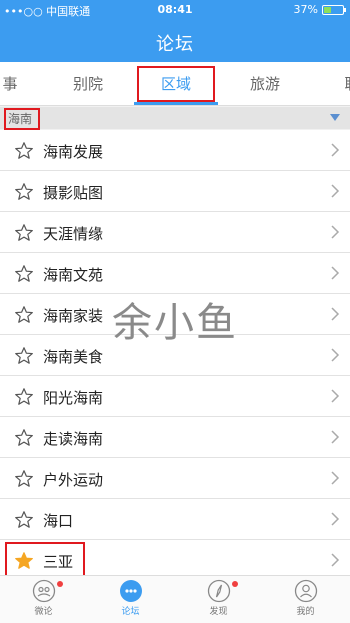 The height and width of the screenshot is (623, 350). I want to click on battery-percent: 37%, so click(305, 9).